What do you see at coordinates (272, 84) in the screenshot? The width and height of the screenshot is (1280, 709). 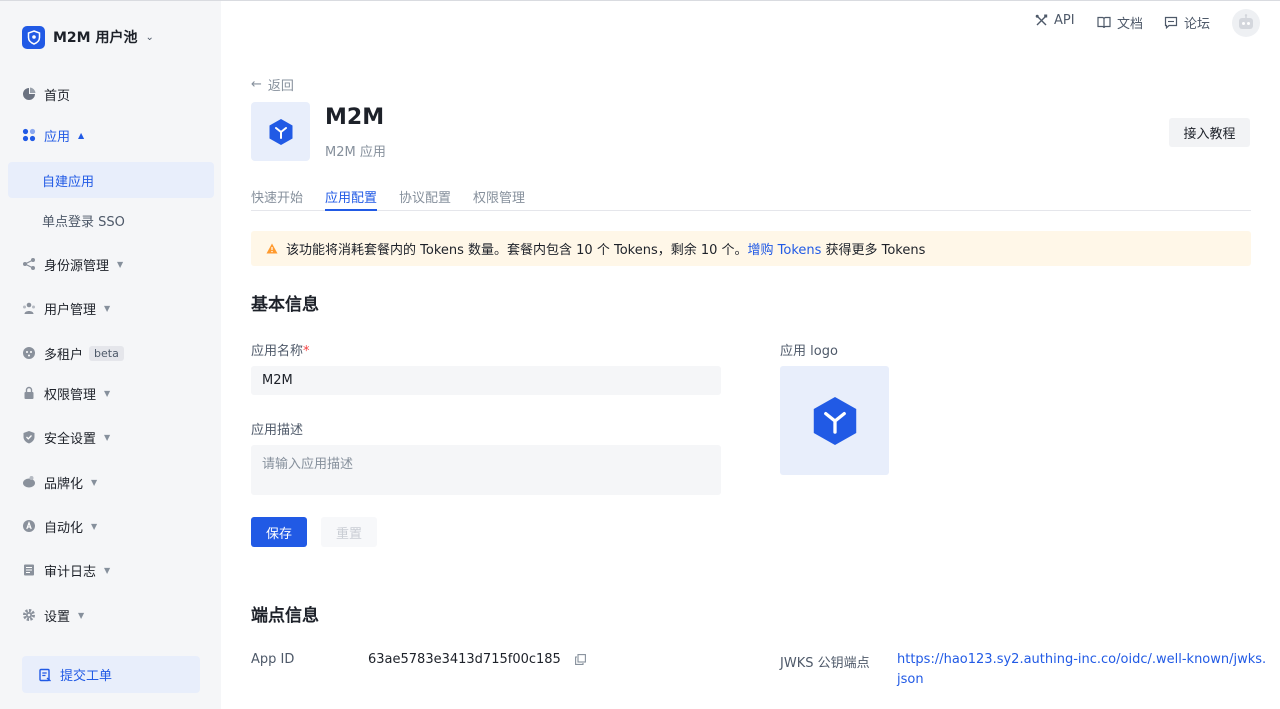 I see `back-link: ← 返回` at bounding box center [272, 84].